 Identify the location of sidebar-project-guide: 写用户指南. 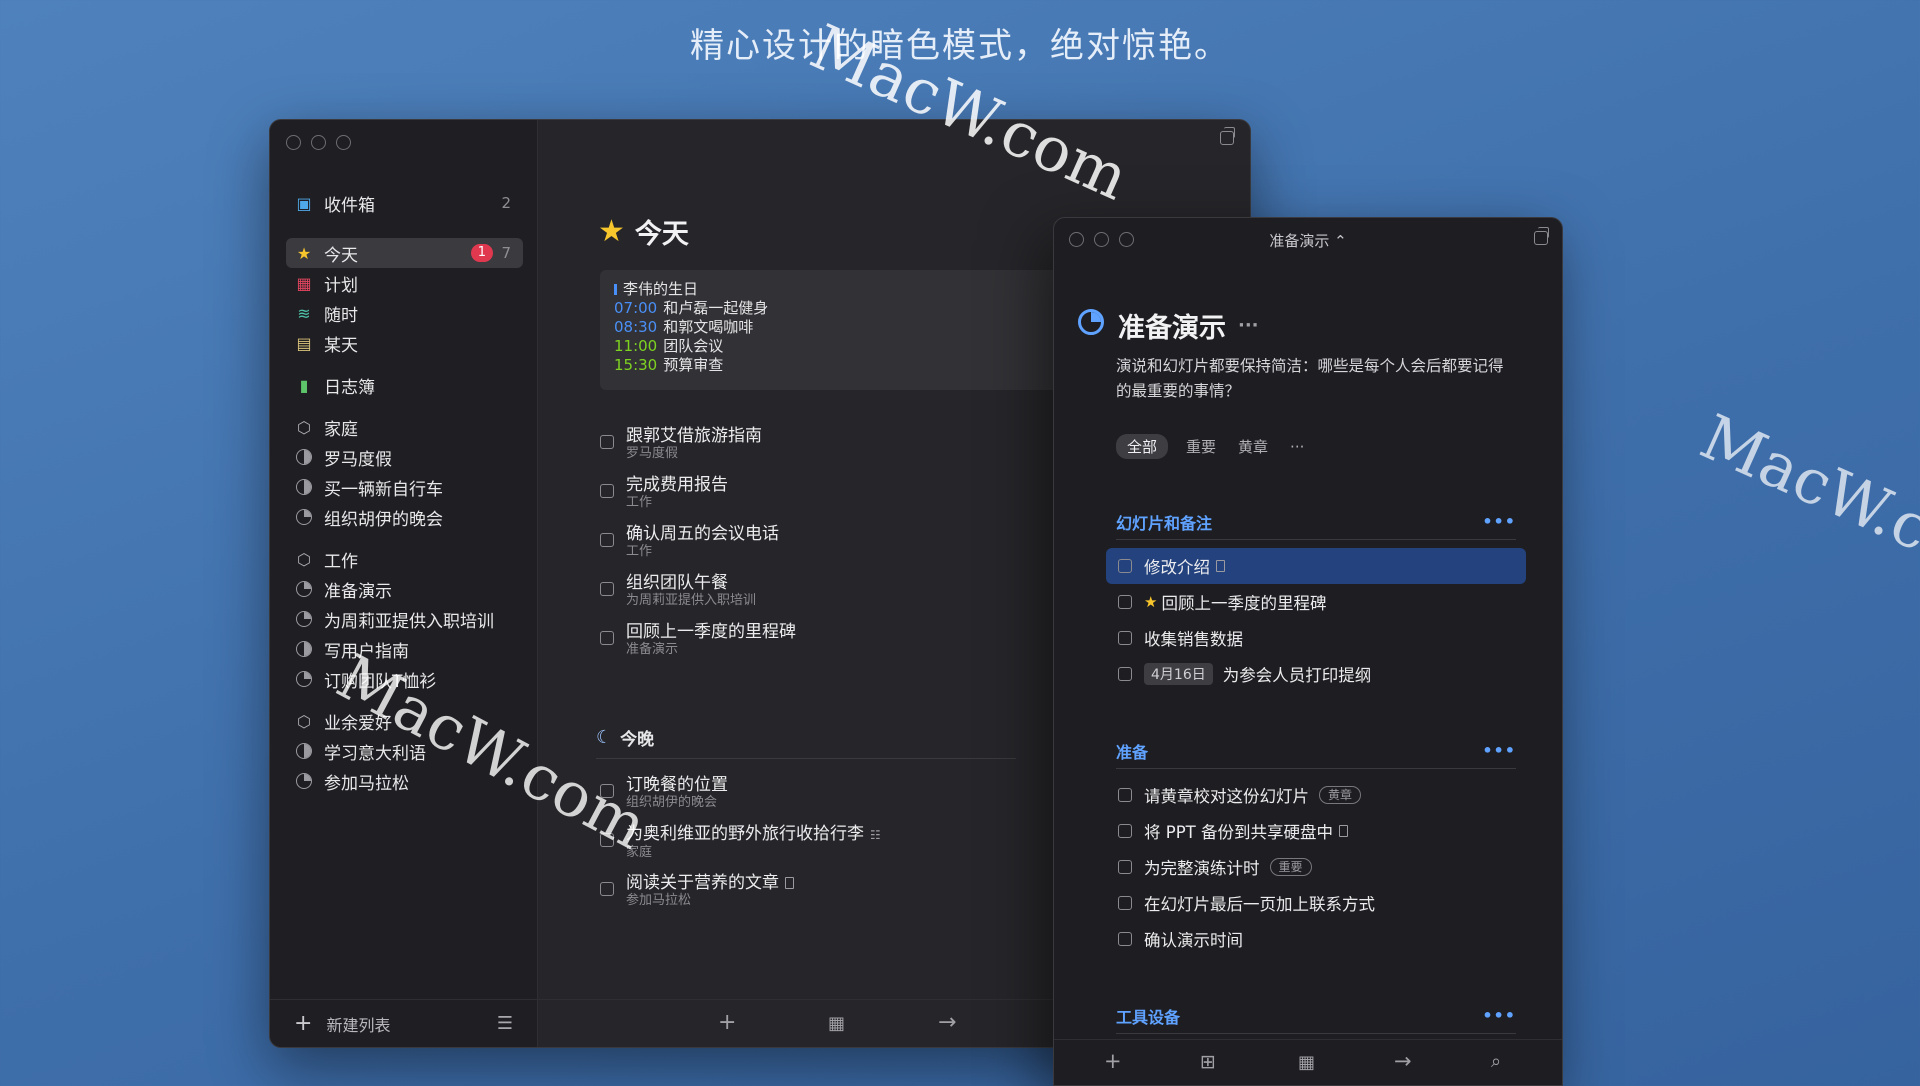
(404, 649).